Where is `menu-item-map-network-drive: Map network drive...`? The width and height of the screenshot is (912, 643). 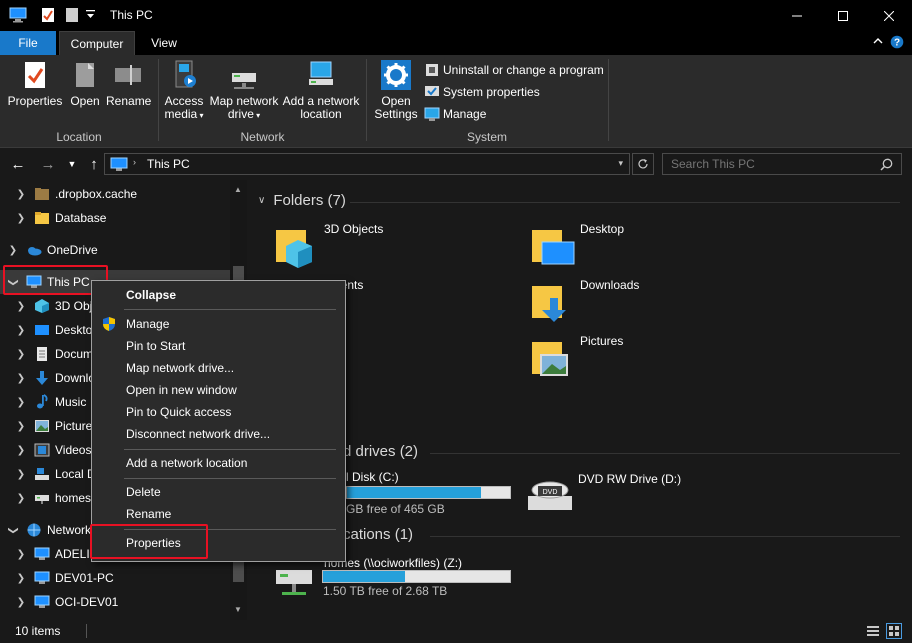 menu-item-map-network-drive: Map network drive... is located at coordinates (218, 368).